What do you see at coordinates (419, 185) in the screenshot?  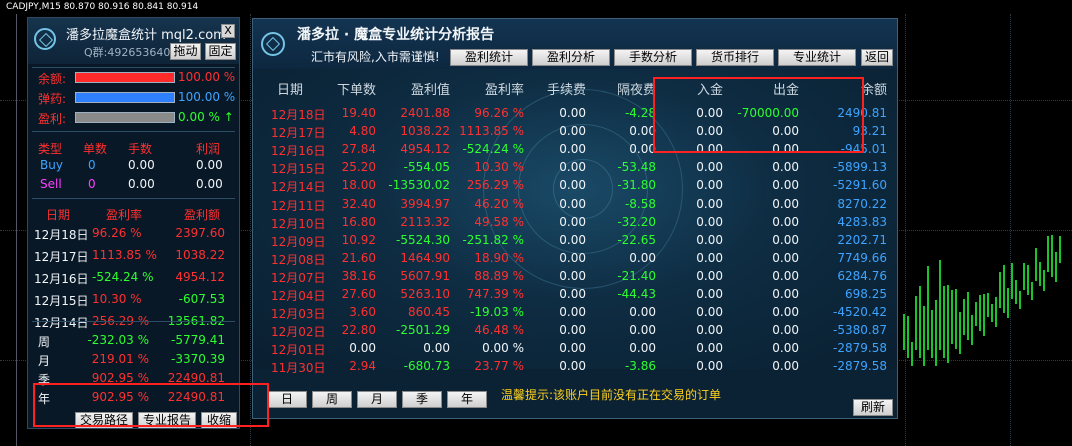 I see `table-cell: -13530.02` at bounding box center [419, 185].